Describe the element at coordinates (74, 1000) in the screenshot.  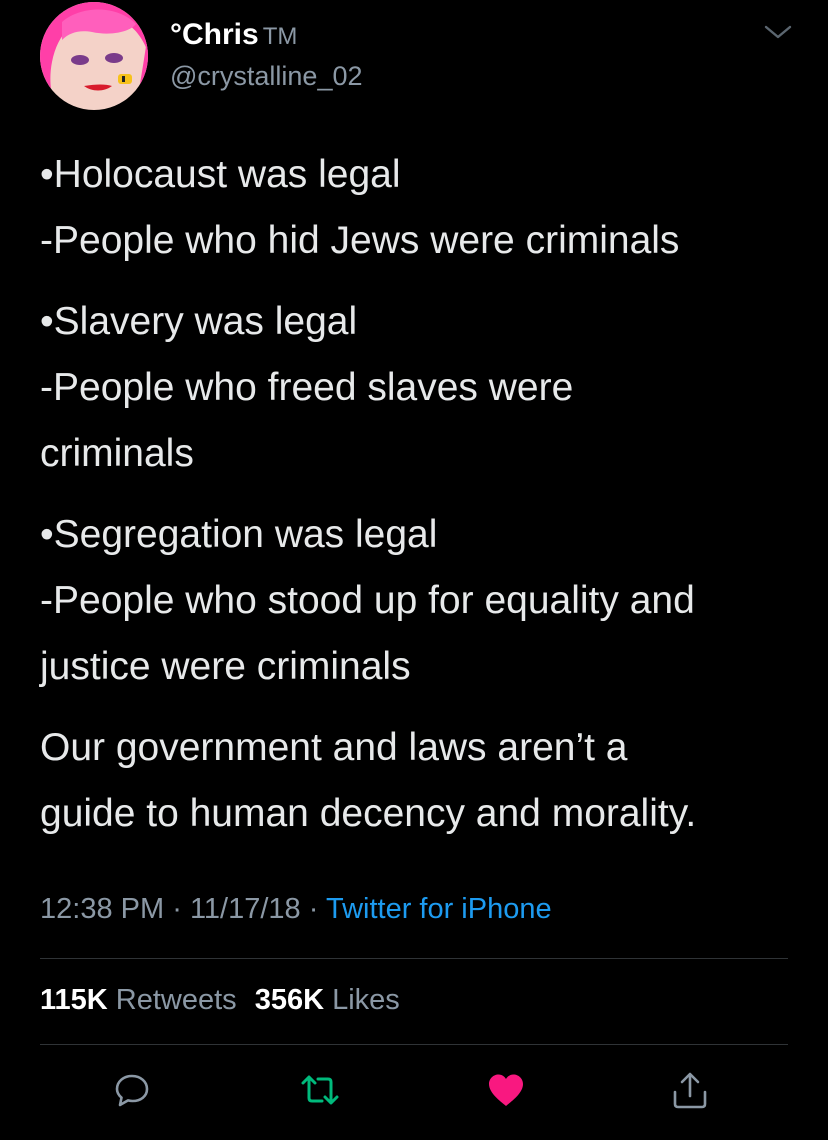
I see `retweets-count: 115K` at that location.